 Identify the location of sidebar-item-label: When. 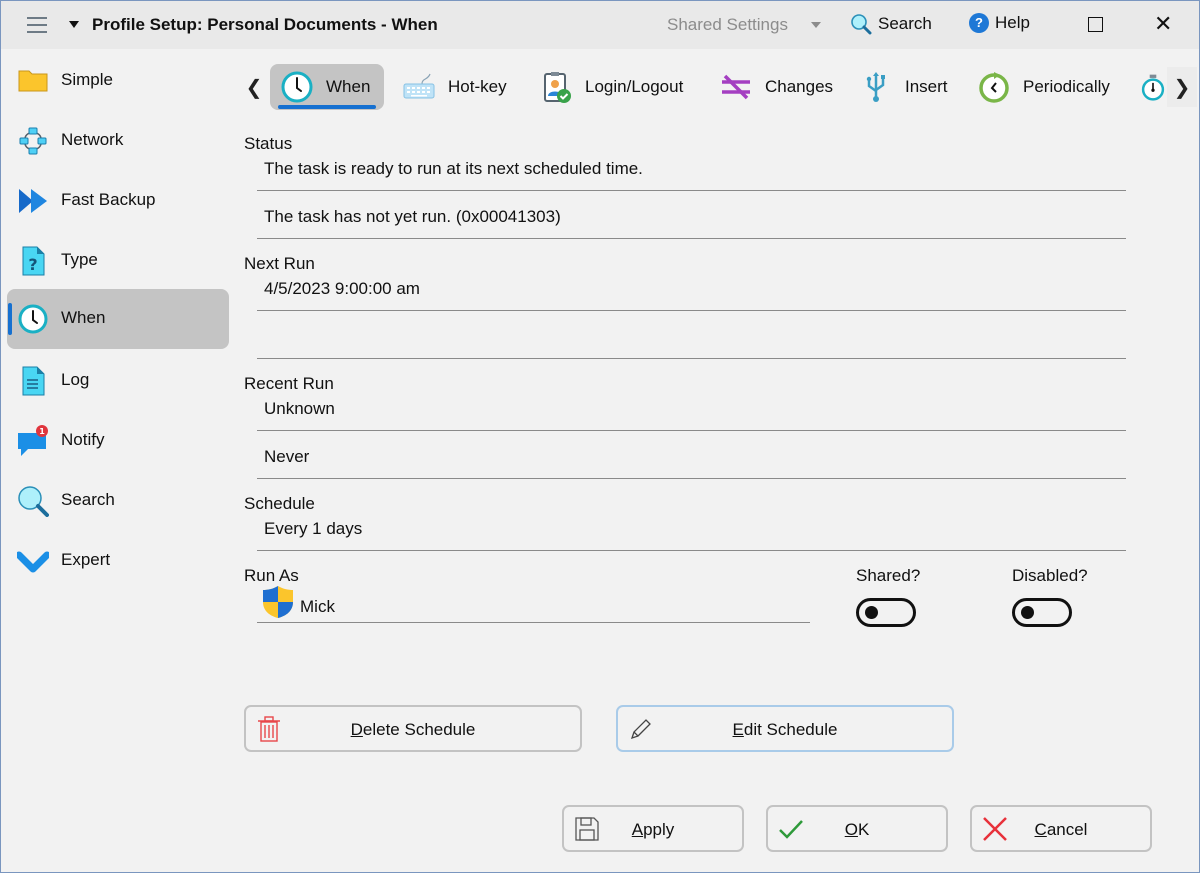
(83, 317).